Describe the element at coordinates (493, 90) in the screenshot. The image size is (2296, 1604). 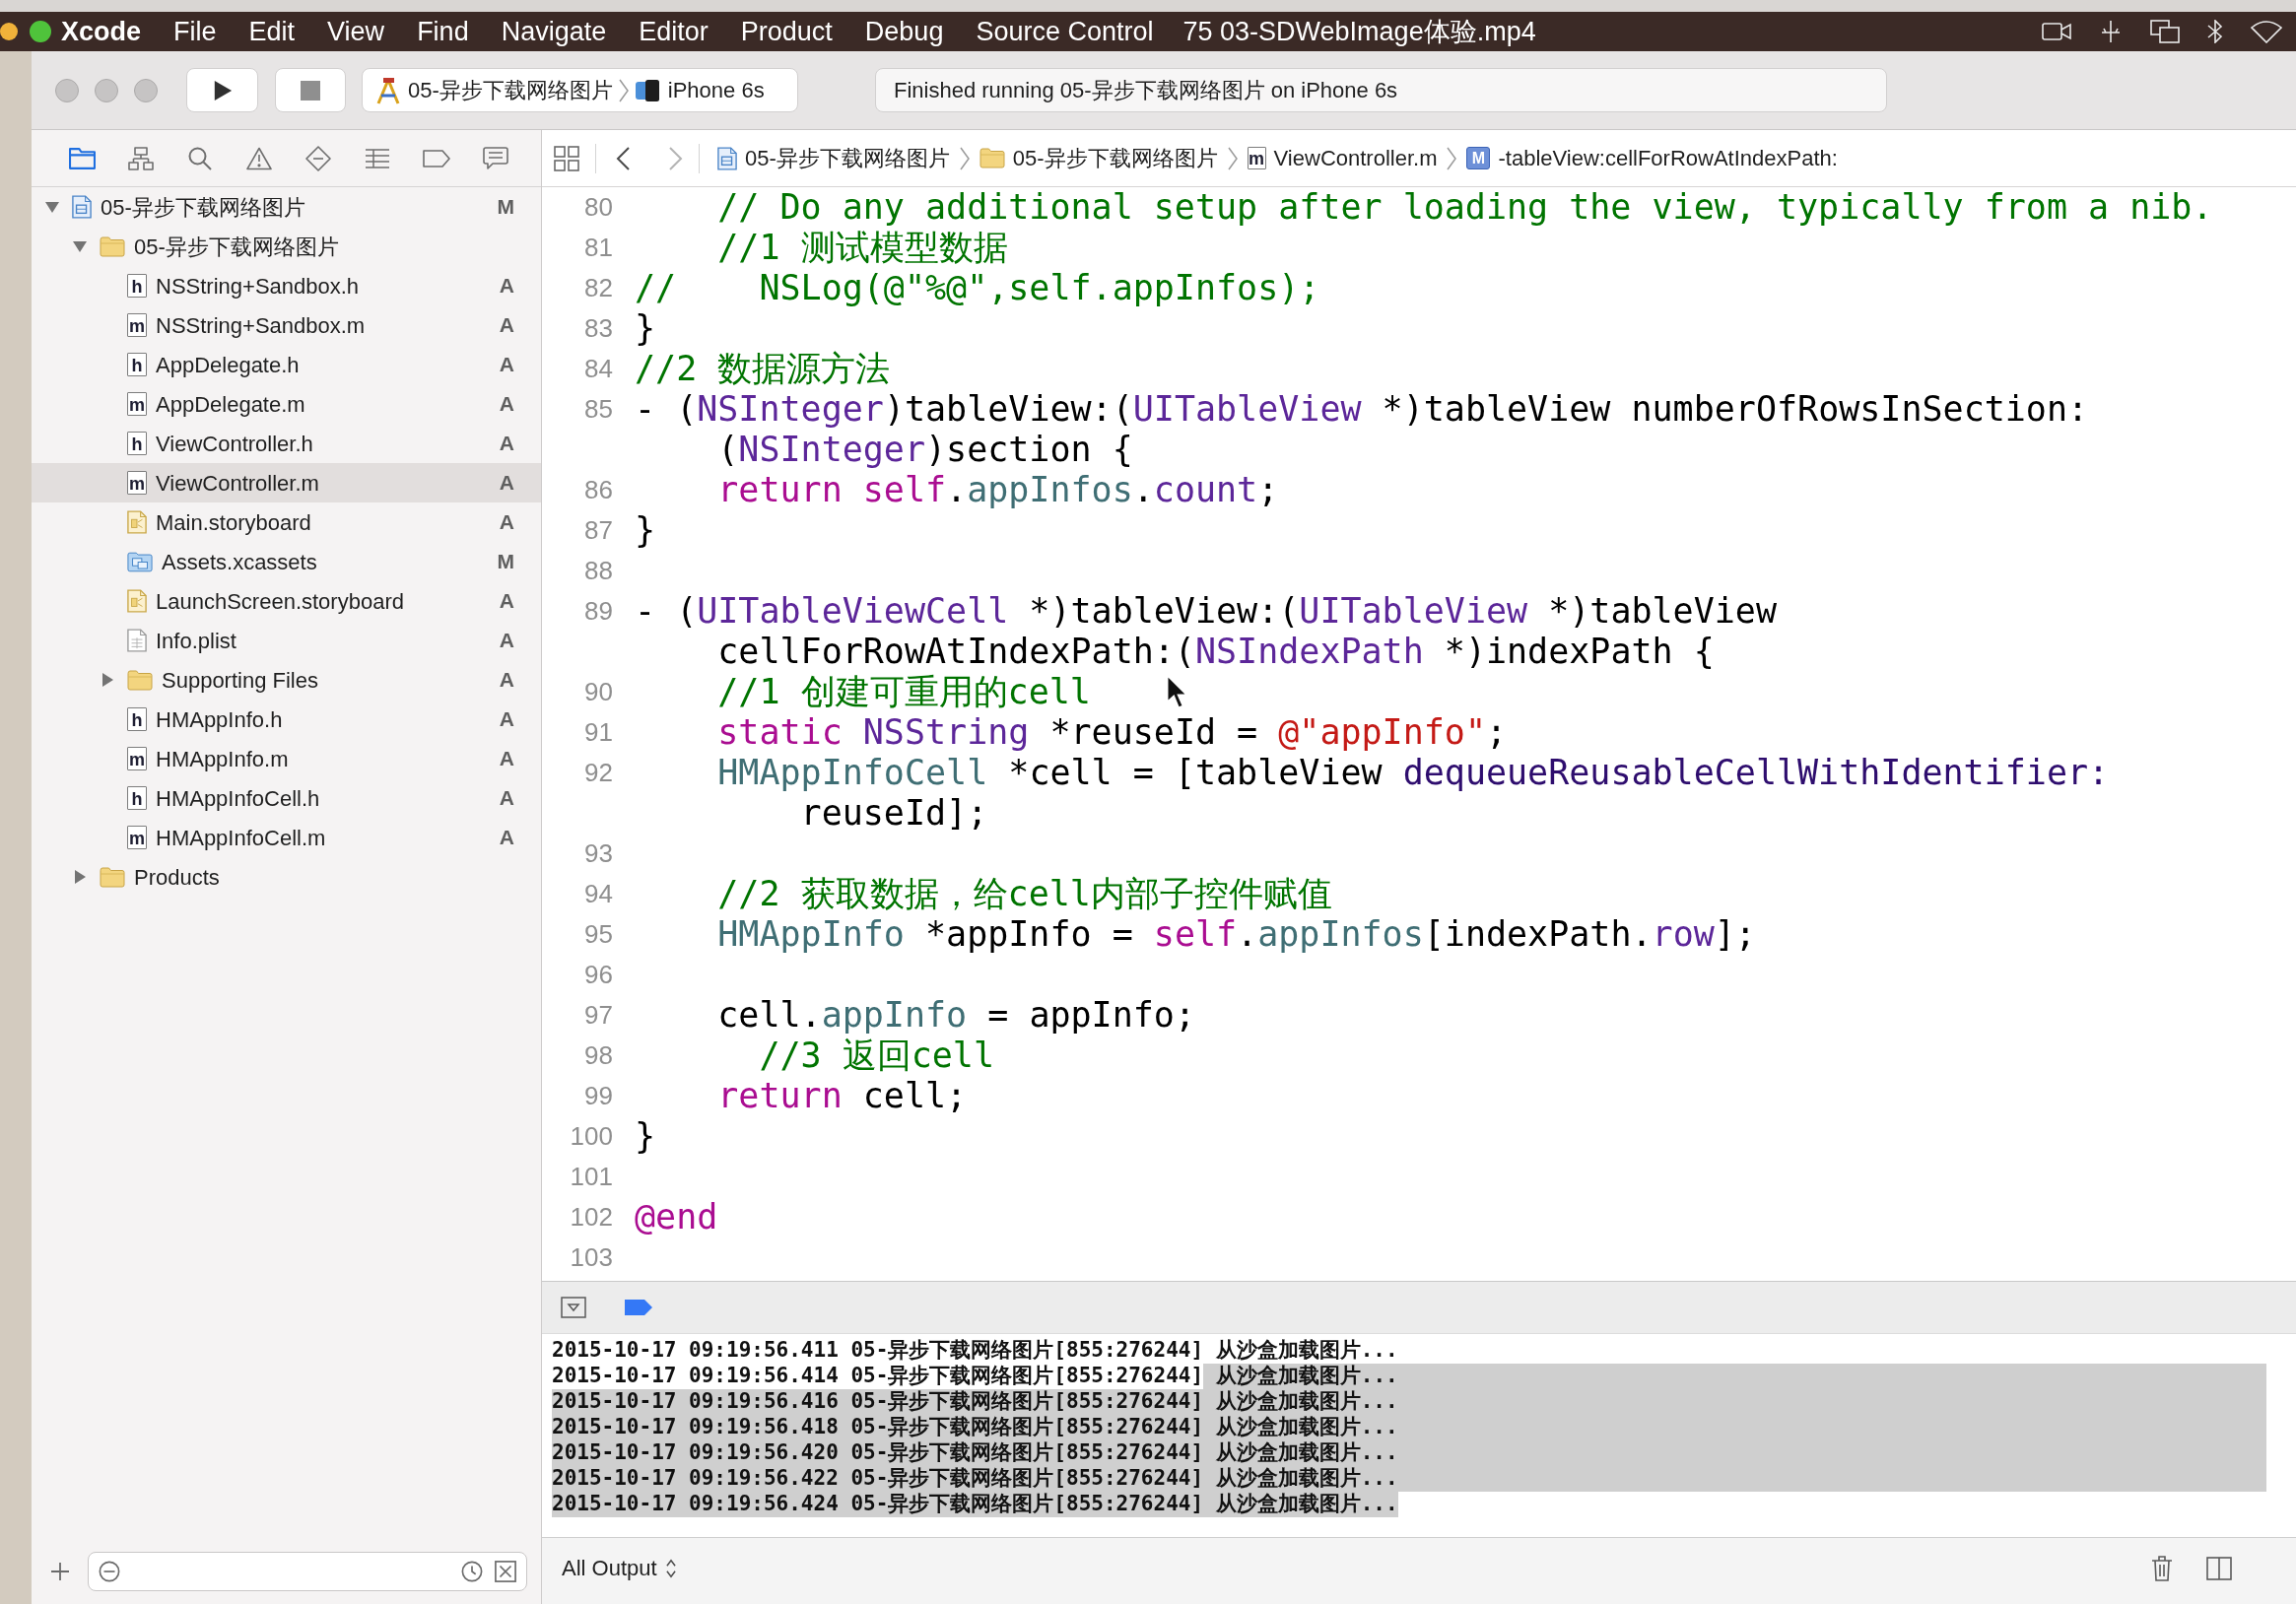
I see `scheme-button: 05-异步下载网络图片` at that location.